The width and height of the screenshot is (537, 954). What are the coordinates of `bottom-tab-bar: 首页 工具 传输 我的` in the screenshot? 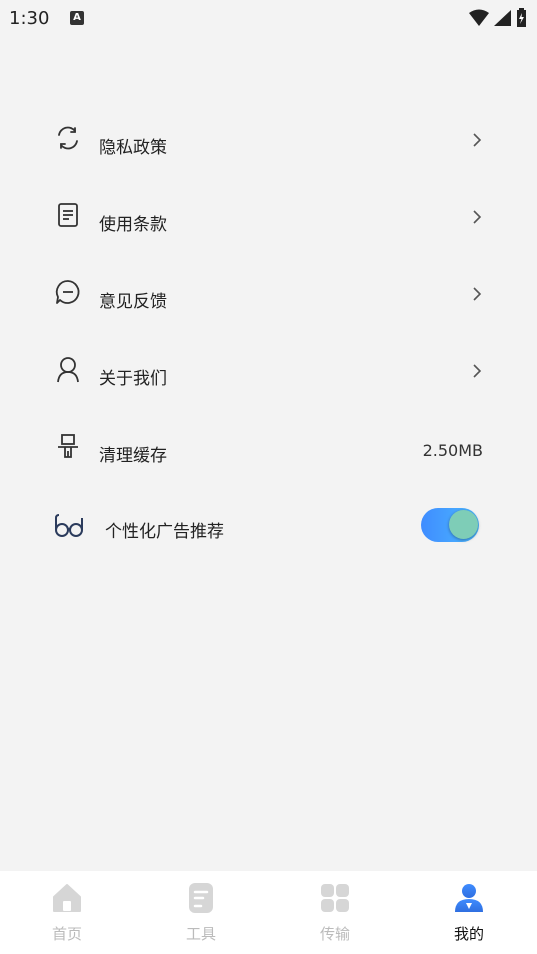 It's located at (268, 912).